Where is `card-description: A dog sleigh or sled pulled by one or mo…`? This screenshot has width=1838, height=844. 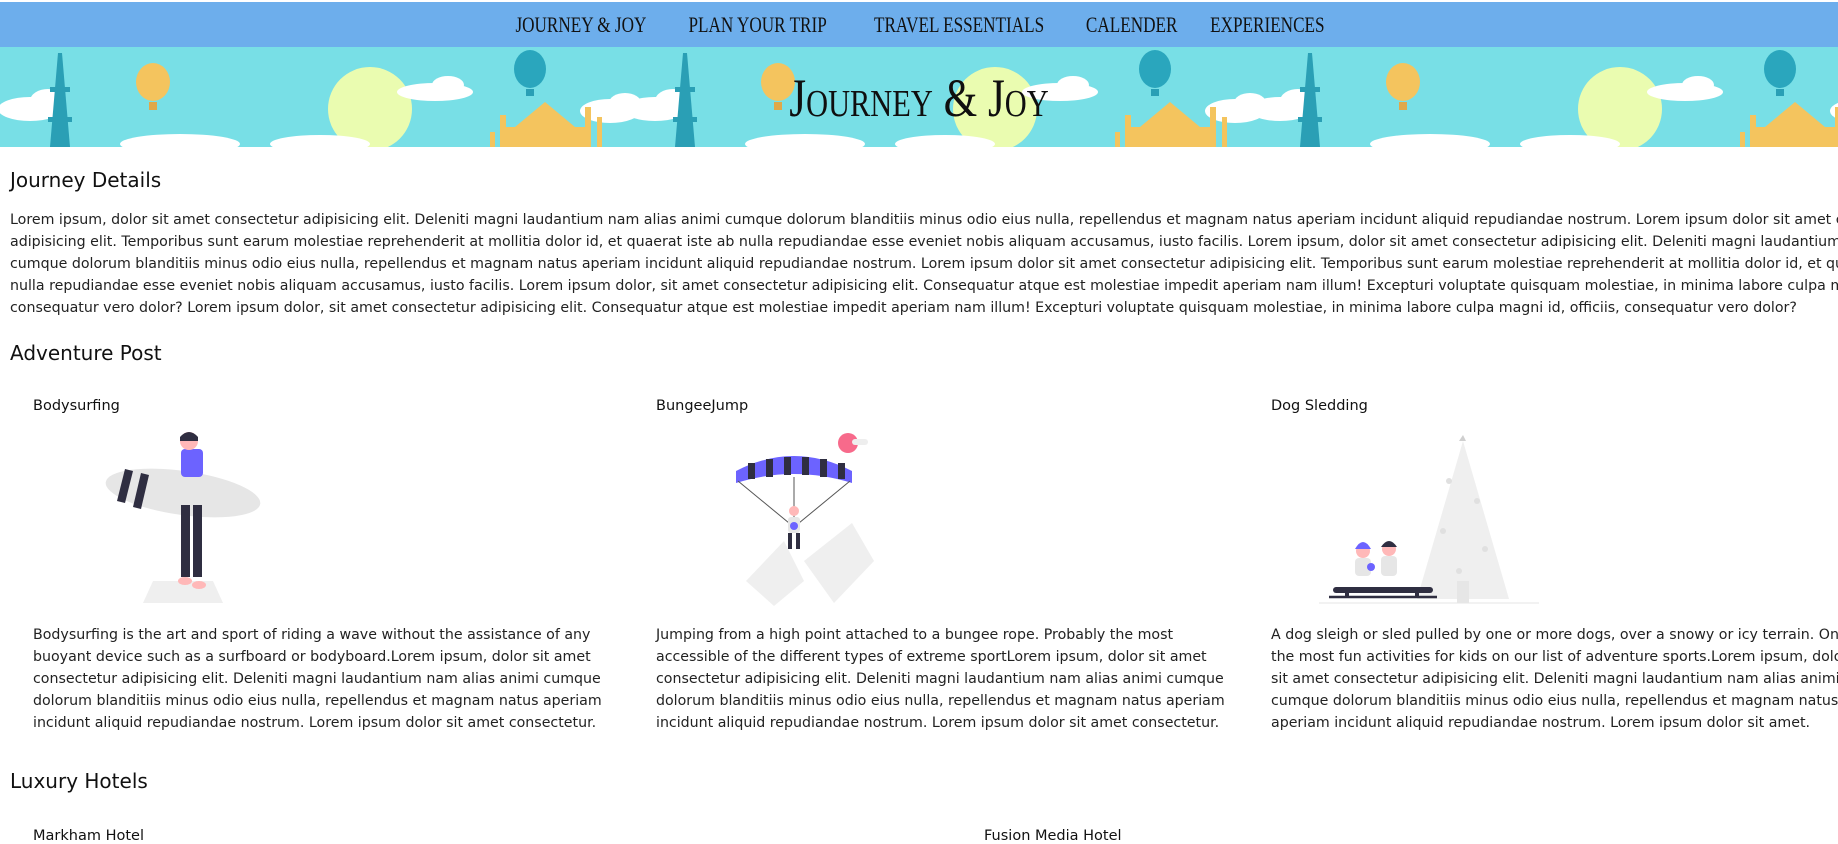
card-description: A dog sleigh or sled pulled by one or mo… is located at coordinates (1554, 679).